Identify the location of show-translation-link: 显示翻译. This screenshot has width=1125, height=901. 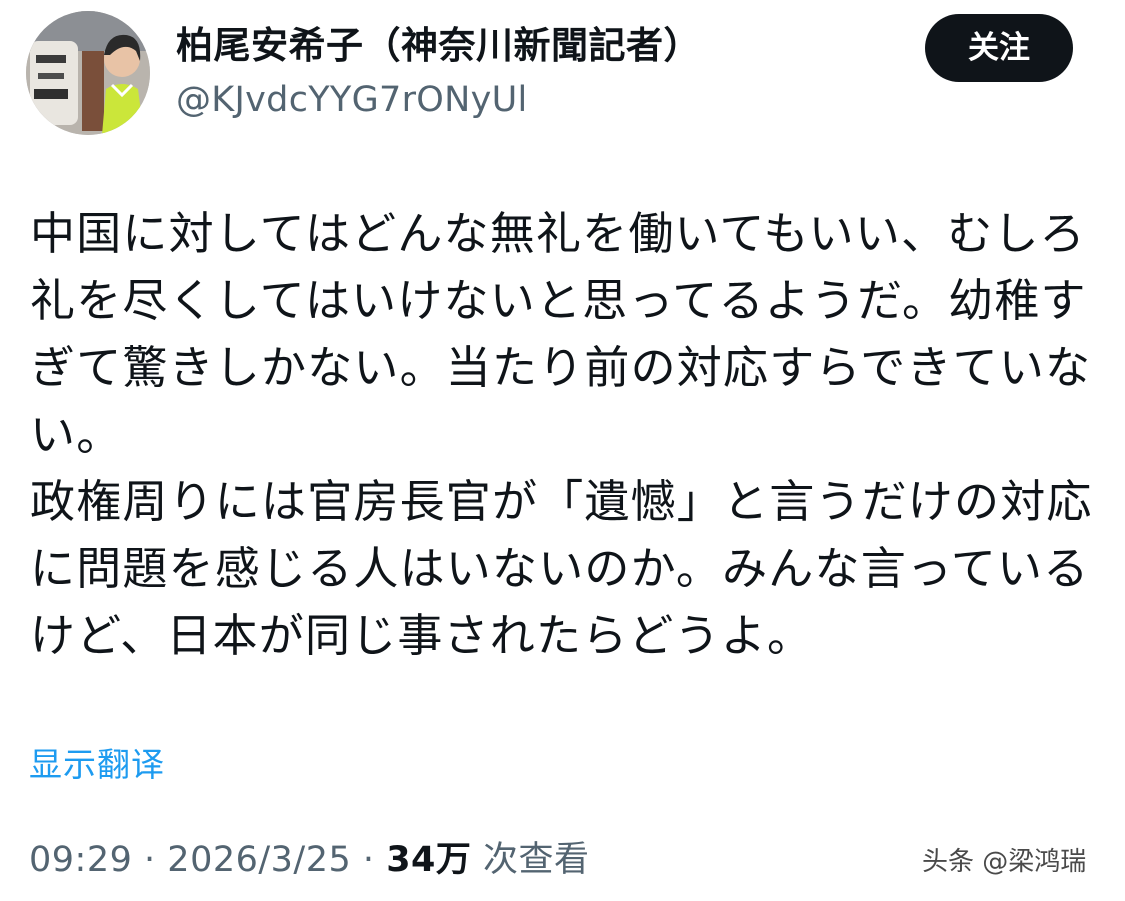
(97, 765).